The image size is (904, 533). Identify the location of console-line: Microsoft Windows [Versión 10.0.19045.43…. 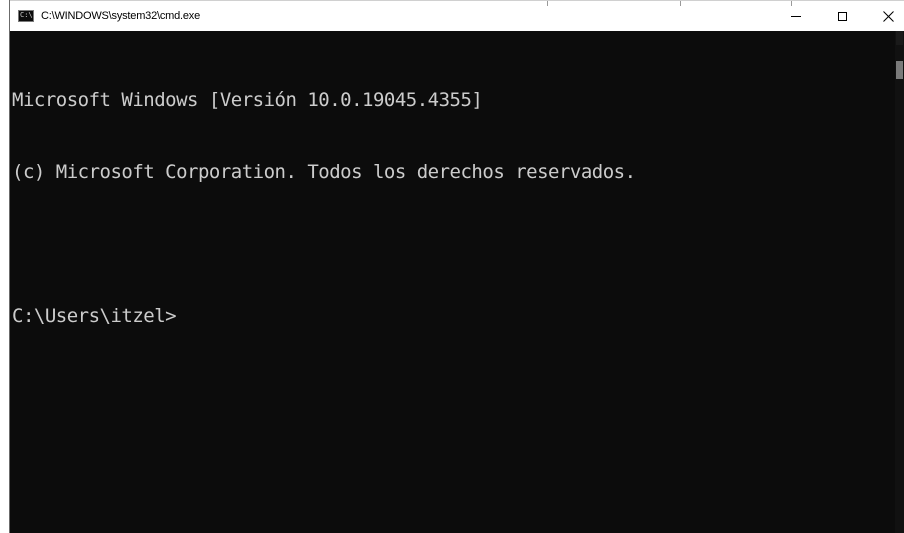
(247, 100).